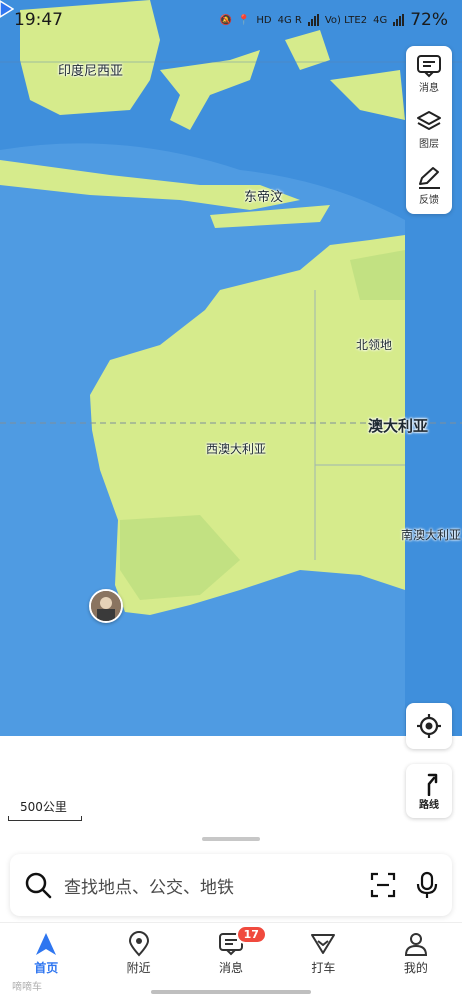 The image size is (462, 1000). What do you see at coordinates (138, 968) in the screenshot?
I see `tab-nearby-label: 附近` at bounding box center [138, 968].